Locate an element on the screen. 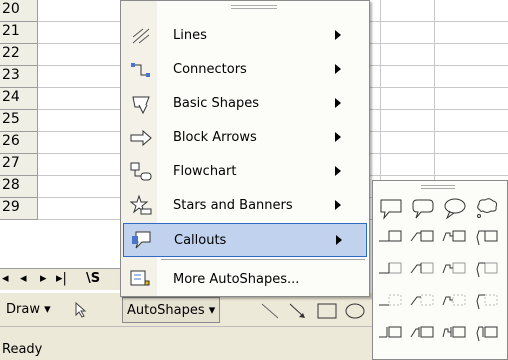 Image resolution: width=508 pixels, height=360 pixels. row-header: 21 is located at coordinates (19, 33).